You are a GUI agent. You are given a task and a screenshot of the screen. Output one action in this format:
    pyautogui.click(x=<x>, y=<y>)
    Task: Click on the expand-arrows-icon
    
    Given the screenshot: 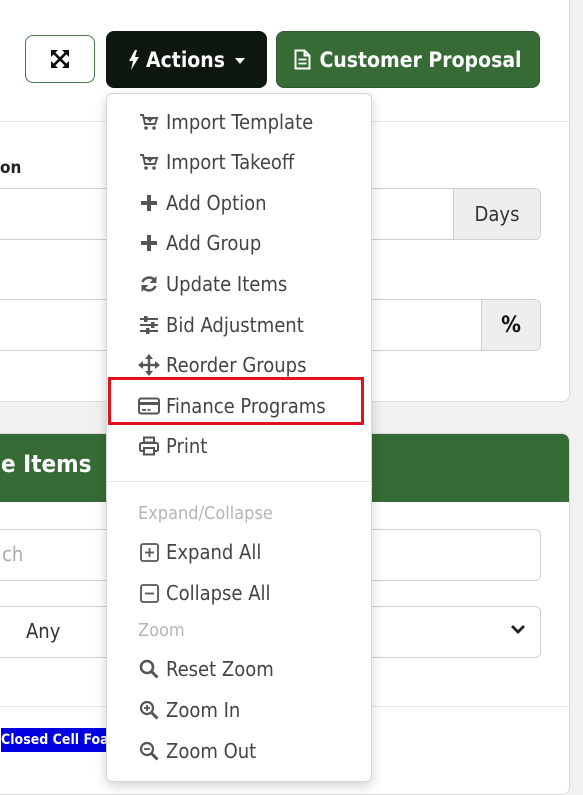 What is the action you would take?
    pyautogui.click(x=60, y=59)
    